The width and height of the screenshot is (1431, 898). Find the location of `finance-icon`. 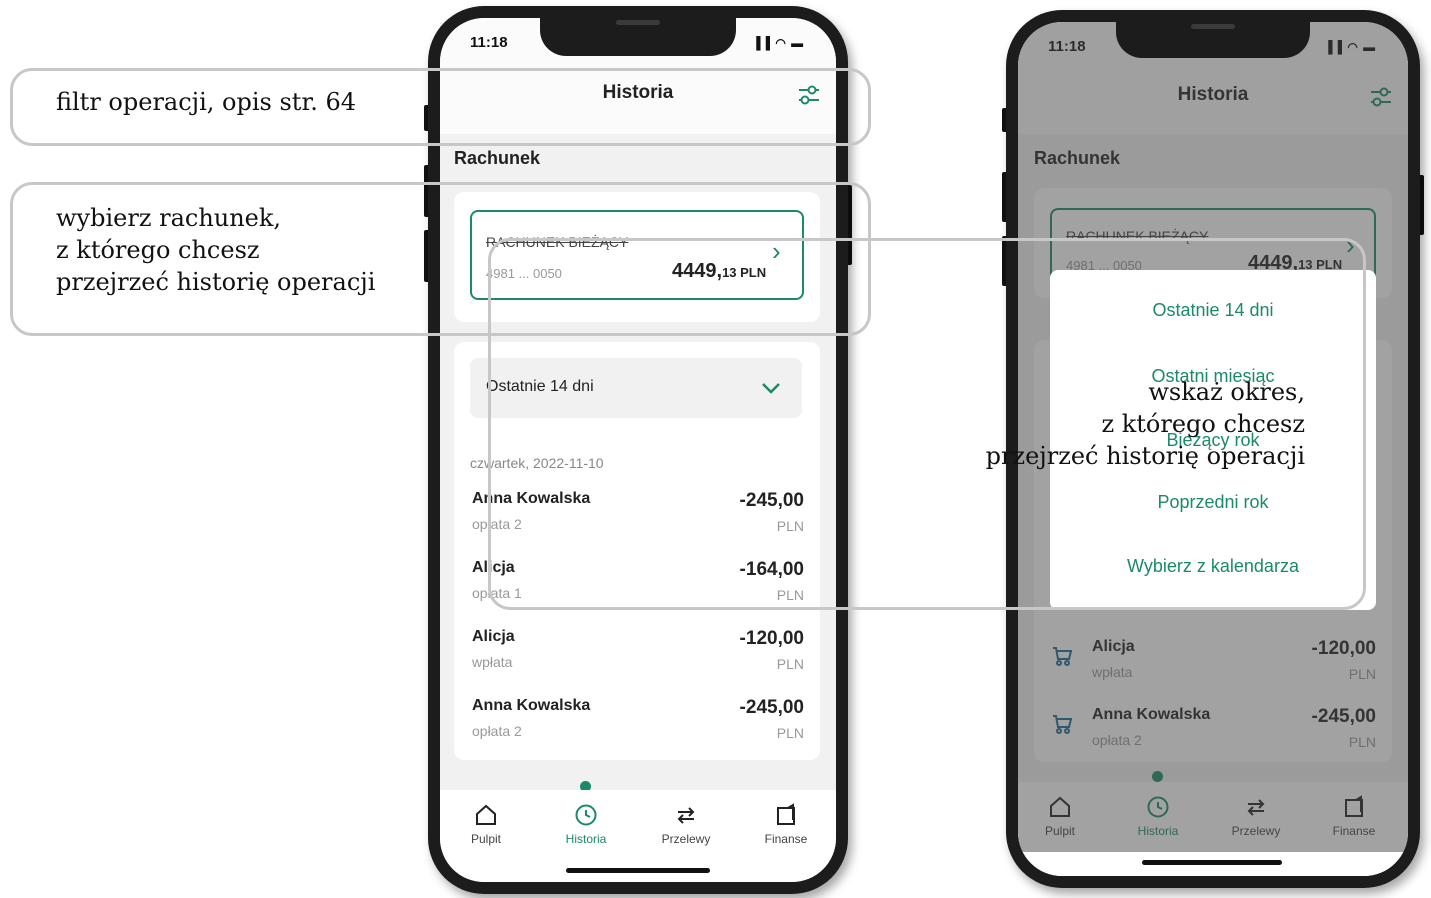

finance-icon is located at coordinates (786, 814).